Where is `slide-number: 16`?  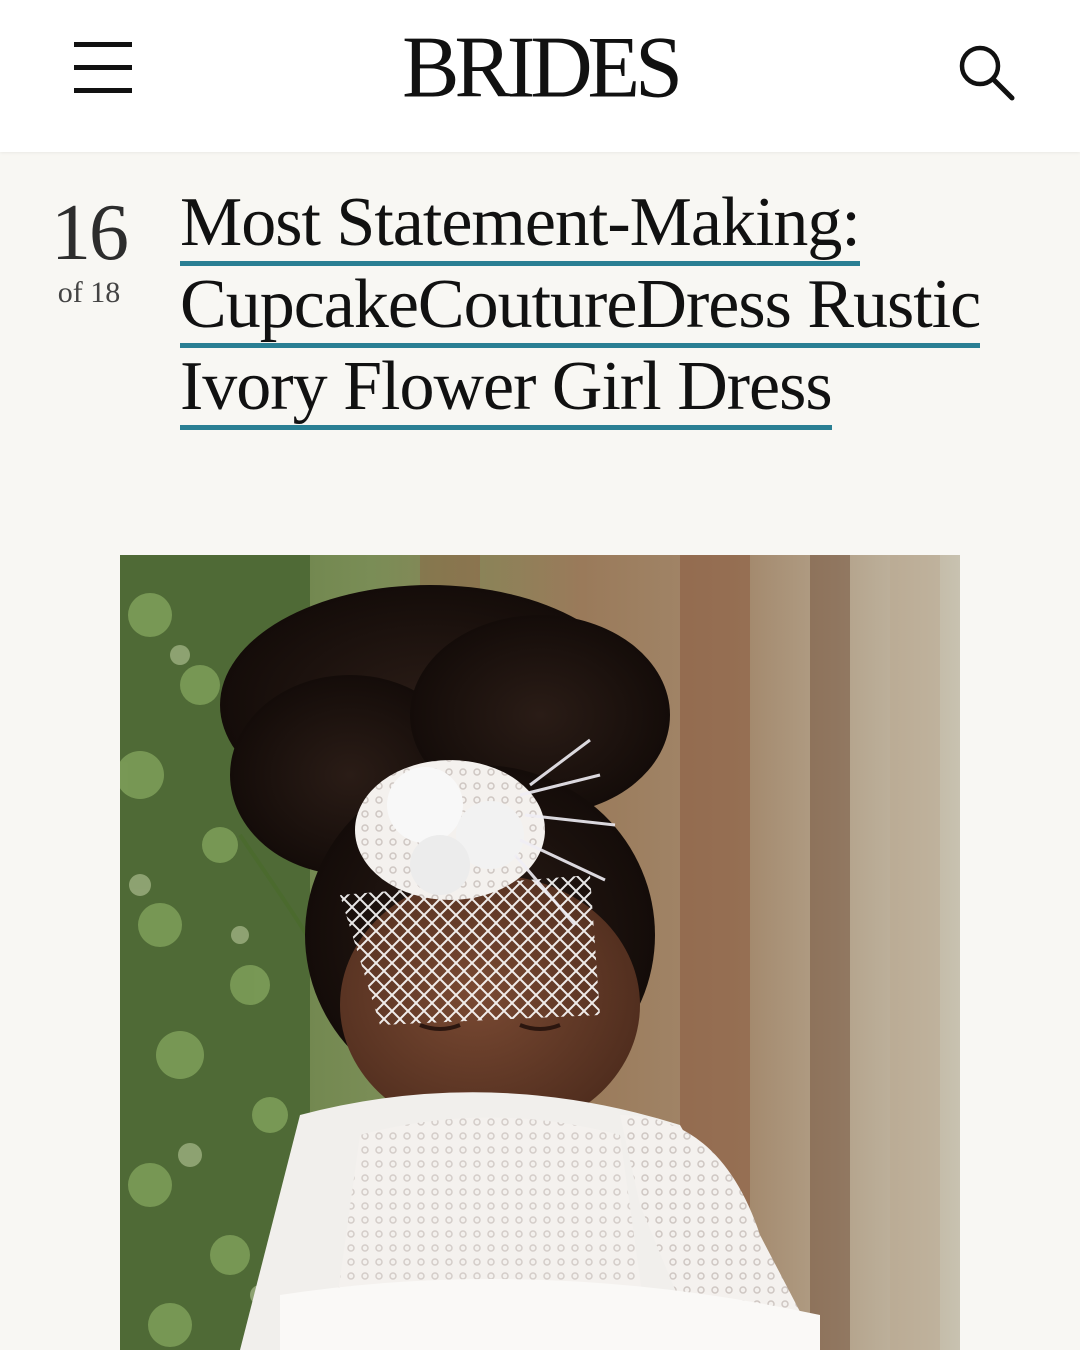 slide-number: 16 is located at coordinates (90, 233).